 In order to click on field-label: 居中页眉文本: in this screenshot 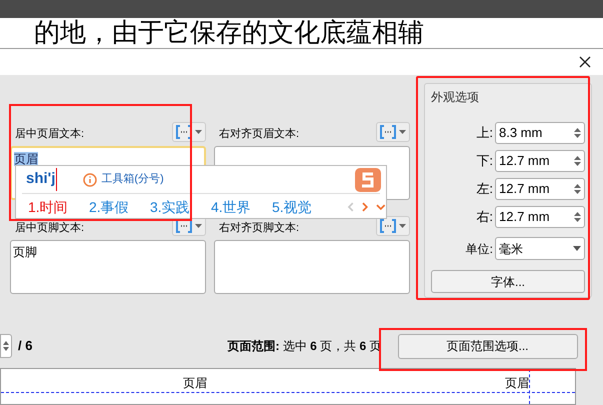, I will do `click(49, 134)`.